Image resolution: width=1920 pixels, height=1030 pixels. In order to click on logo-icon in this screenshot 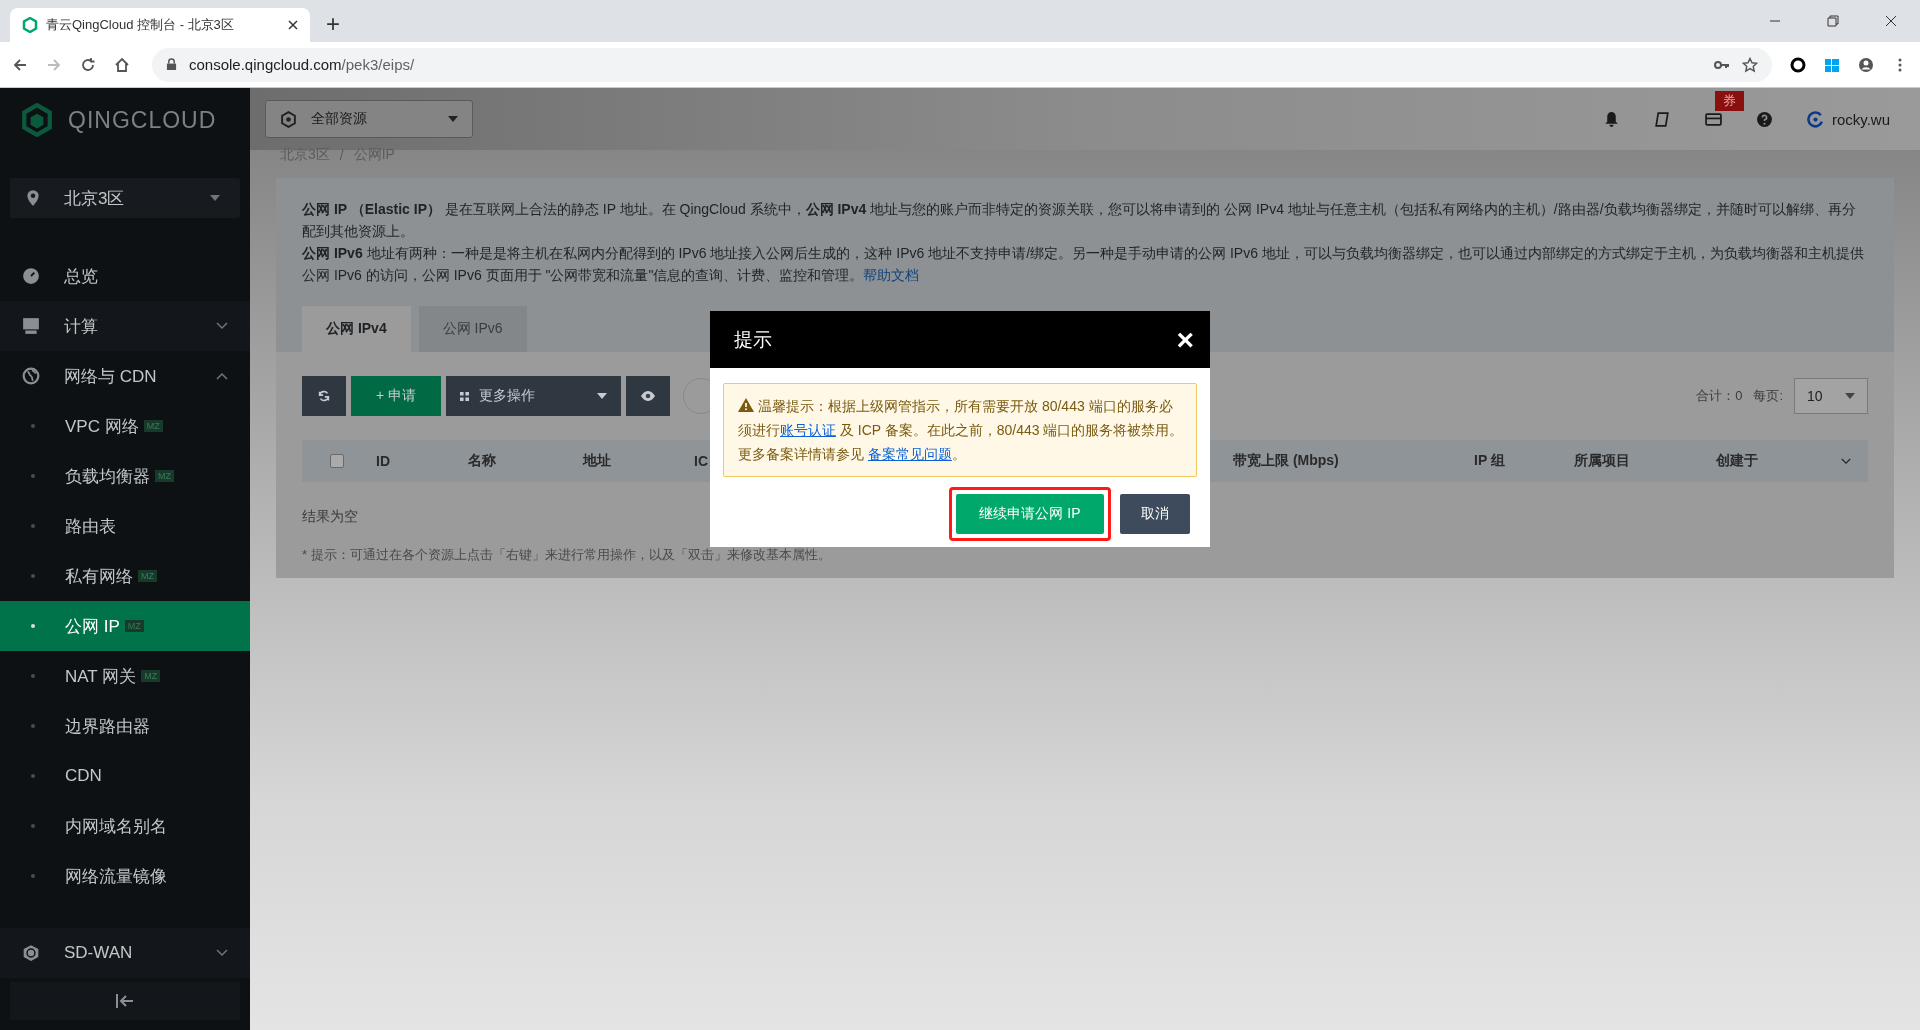, I will do `click(37, 120)`.